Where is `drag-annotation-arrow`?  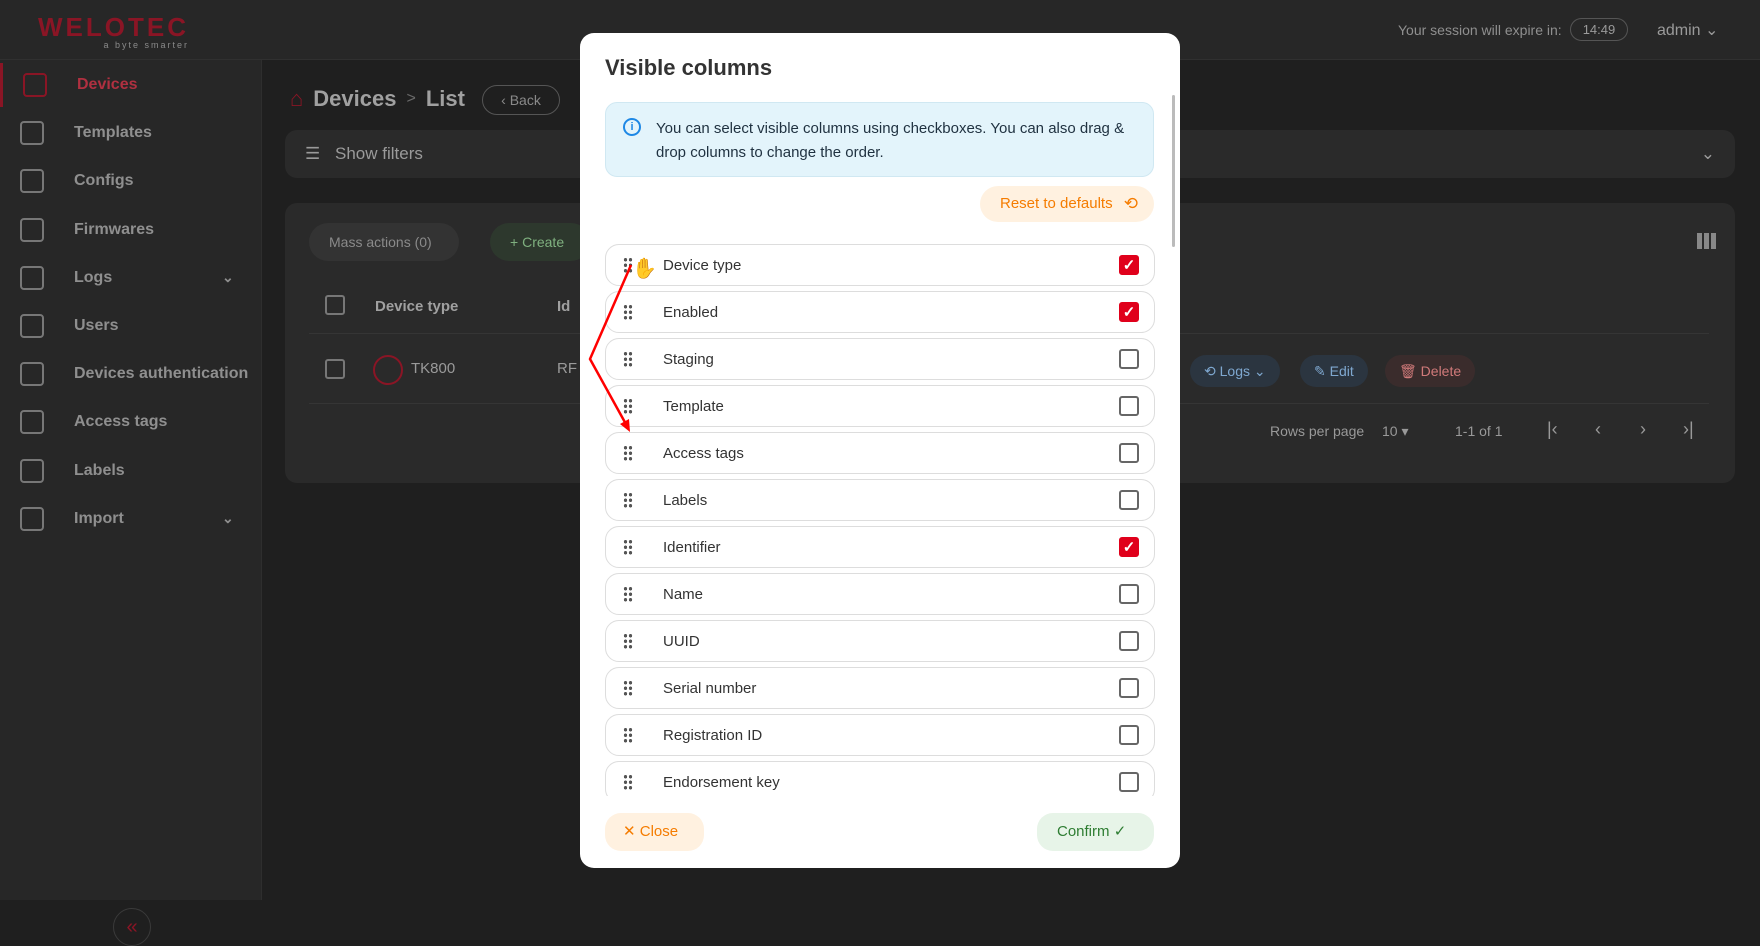
drag-annotation-arrow is located at coordinates (610, 348).